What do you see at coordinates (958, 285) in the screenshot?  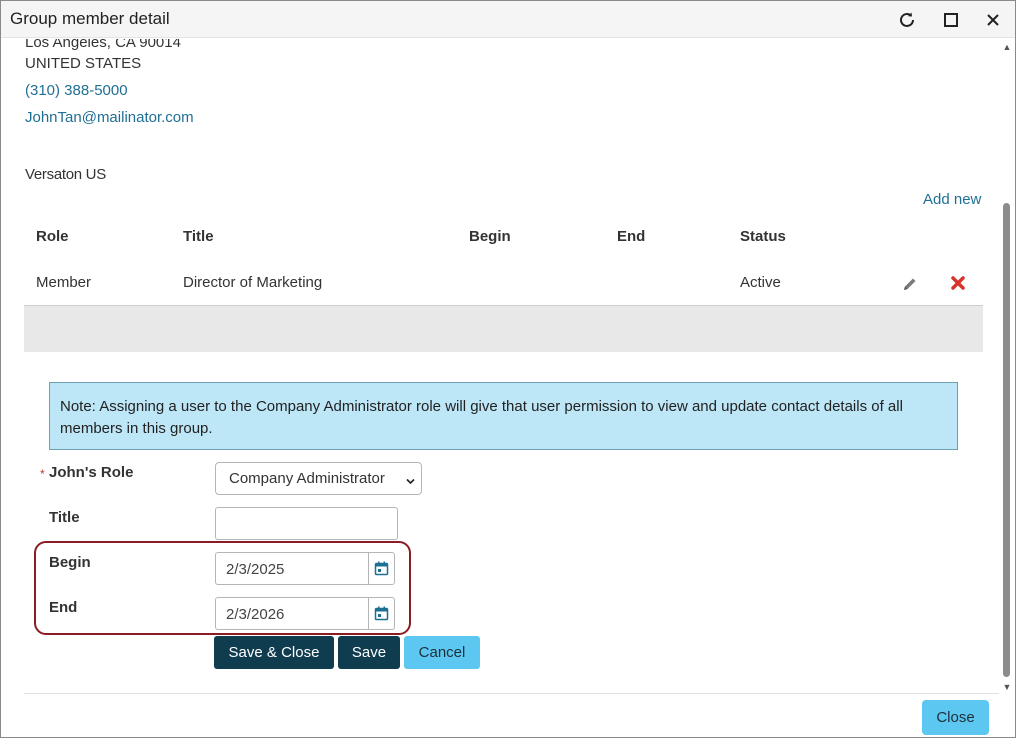 I see `delete-x-icon` at bounding box center [958, 285].